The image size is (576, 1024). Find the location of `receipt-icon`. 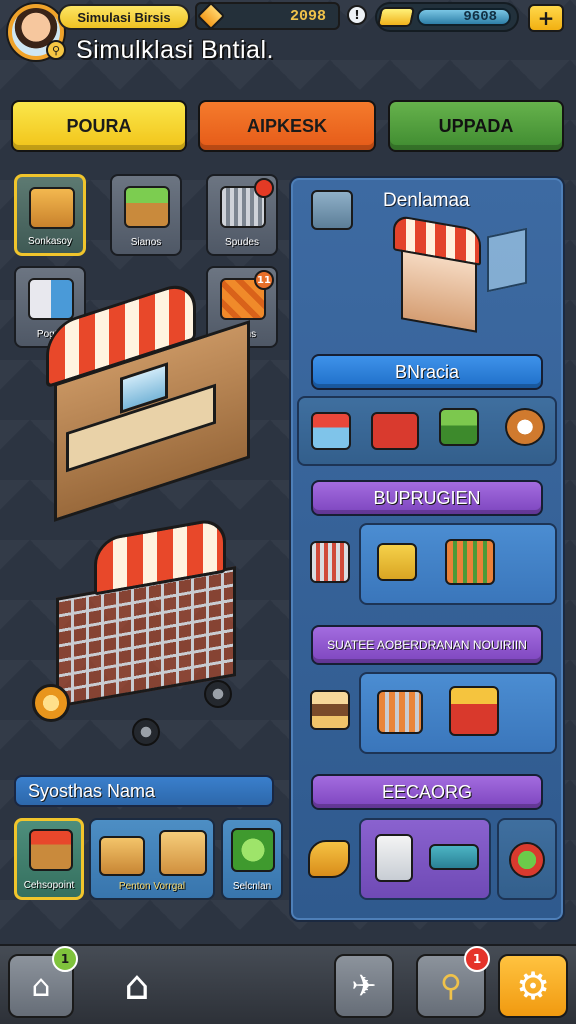

receipt-icon is located at coordinates (394, 858).